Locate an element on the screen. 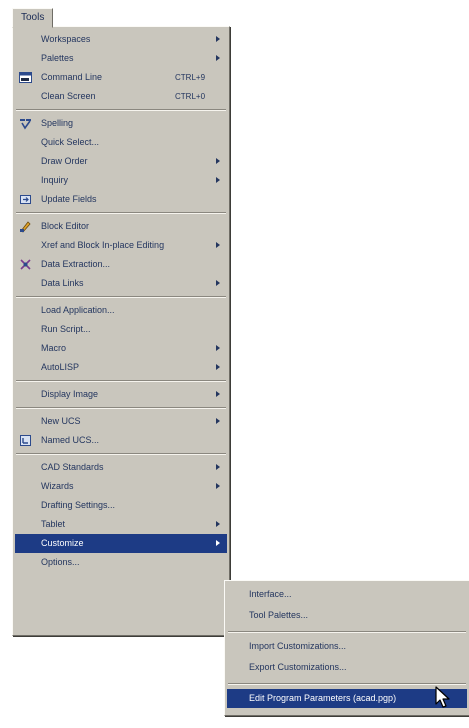 The height and width of the screenshot is (728, 469). menu-item-autolisp: AutoLISP is located at coordinates (121, 367).